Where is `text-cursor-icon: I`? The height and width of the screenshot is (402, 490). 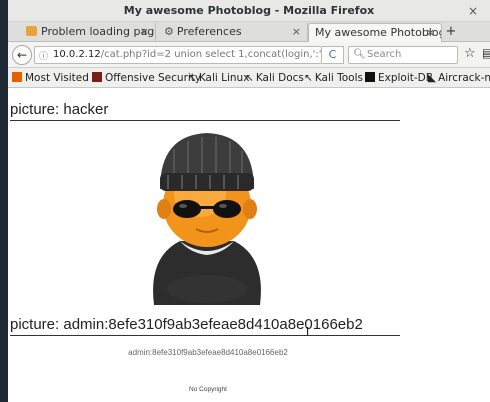 text-cursor-icon: I is located at coordinates (308, 331).